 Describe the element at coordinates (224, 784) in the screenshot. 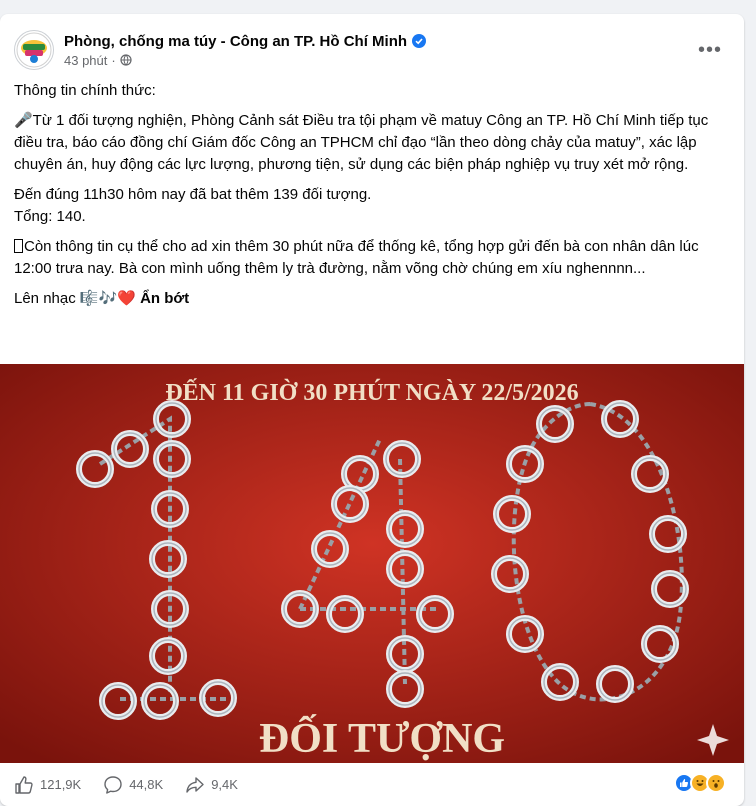

I see `share-count: 9,4K` at that location.